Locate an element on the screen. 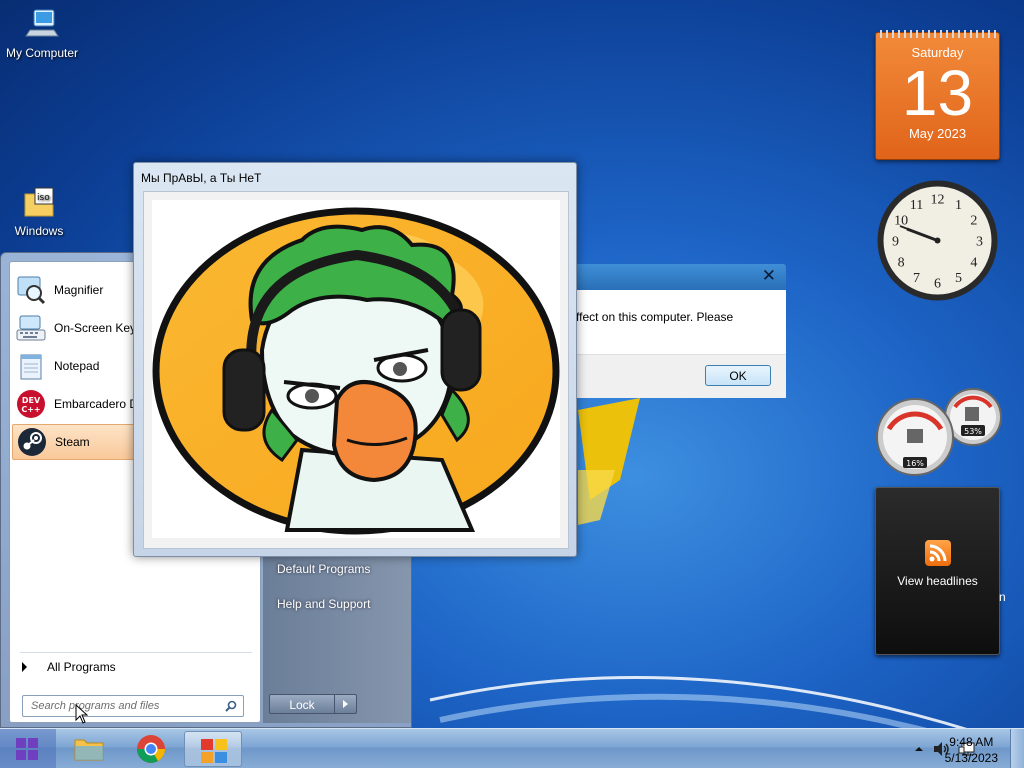 This screenshot has height=768, width=1024. all-programs-link: All Programs is located at coordinates (136, 667).